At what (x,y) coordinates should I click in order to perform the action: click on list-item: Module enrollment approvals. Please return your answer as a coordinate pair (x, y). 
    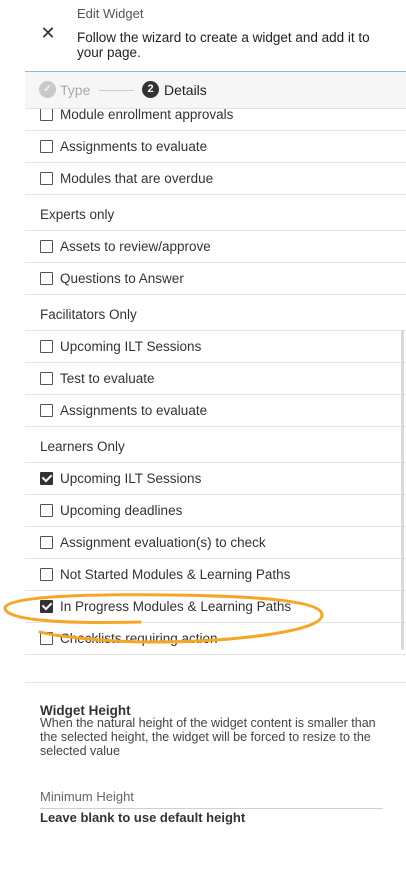
    Looking at the image, I should click on (215, 120).